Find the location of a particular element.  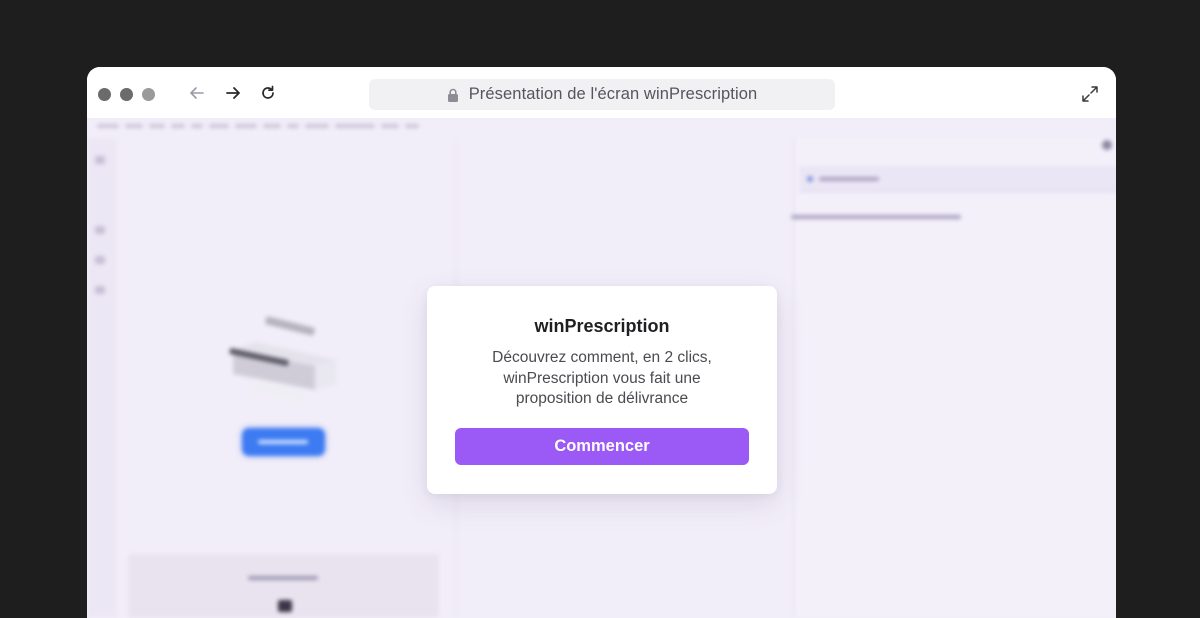

reload-button is located at coordinates (268, 93).